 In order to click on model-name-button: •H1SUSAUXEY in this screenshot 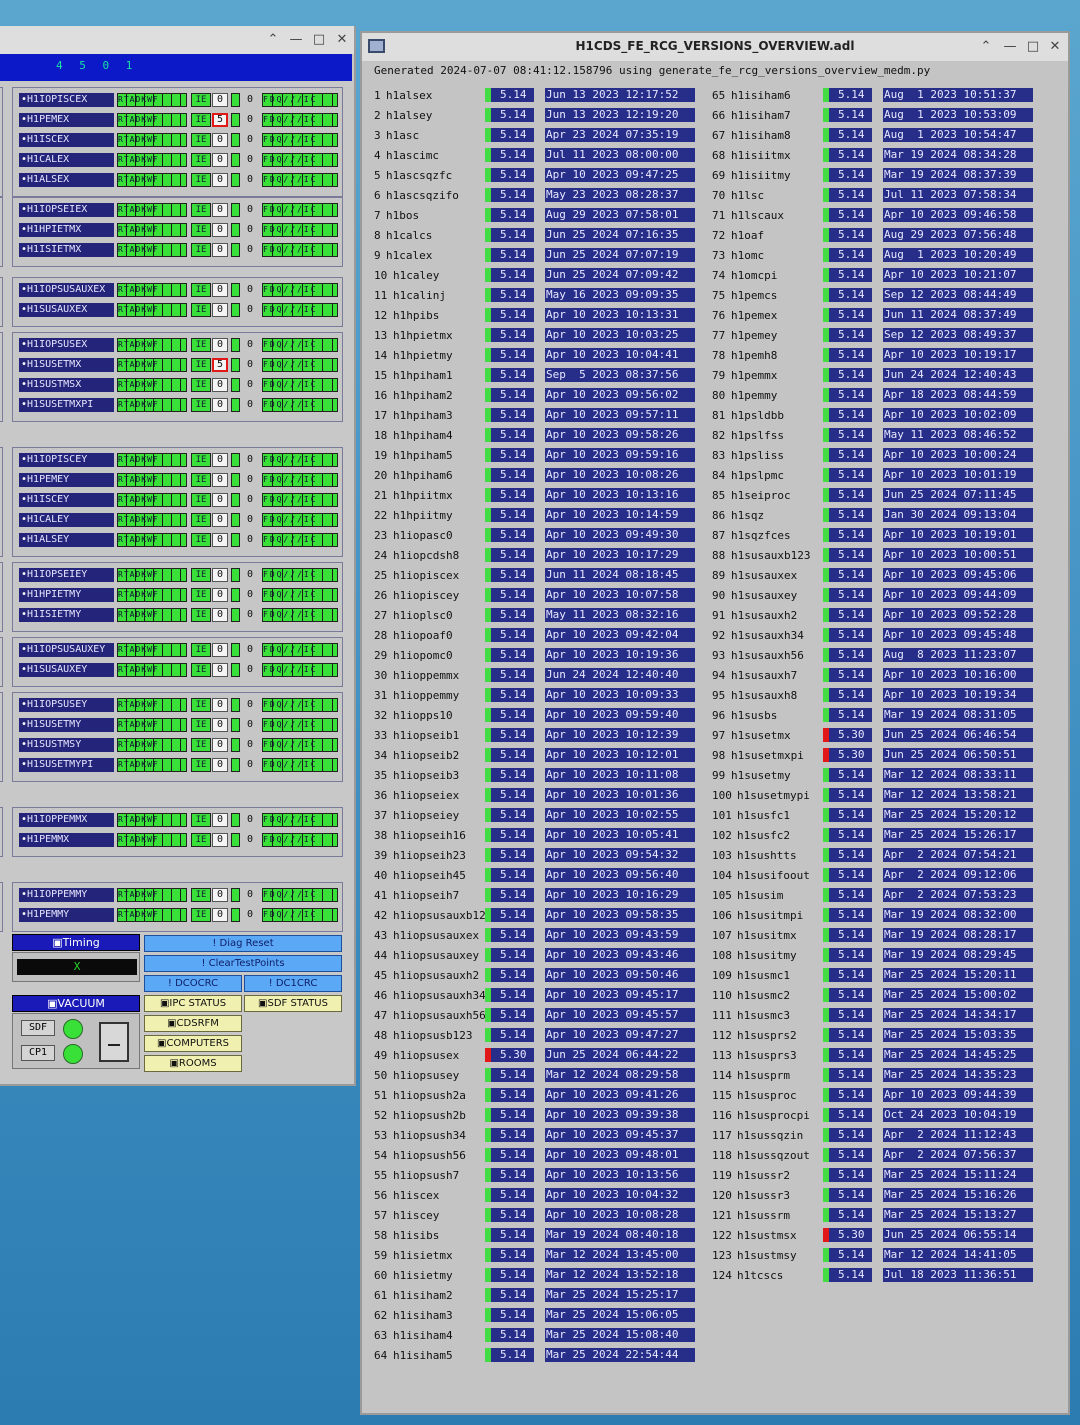, I will do `click(66, 670)`.